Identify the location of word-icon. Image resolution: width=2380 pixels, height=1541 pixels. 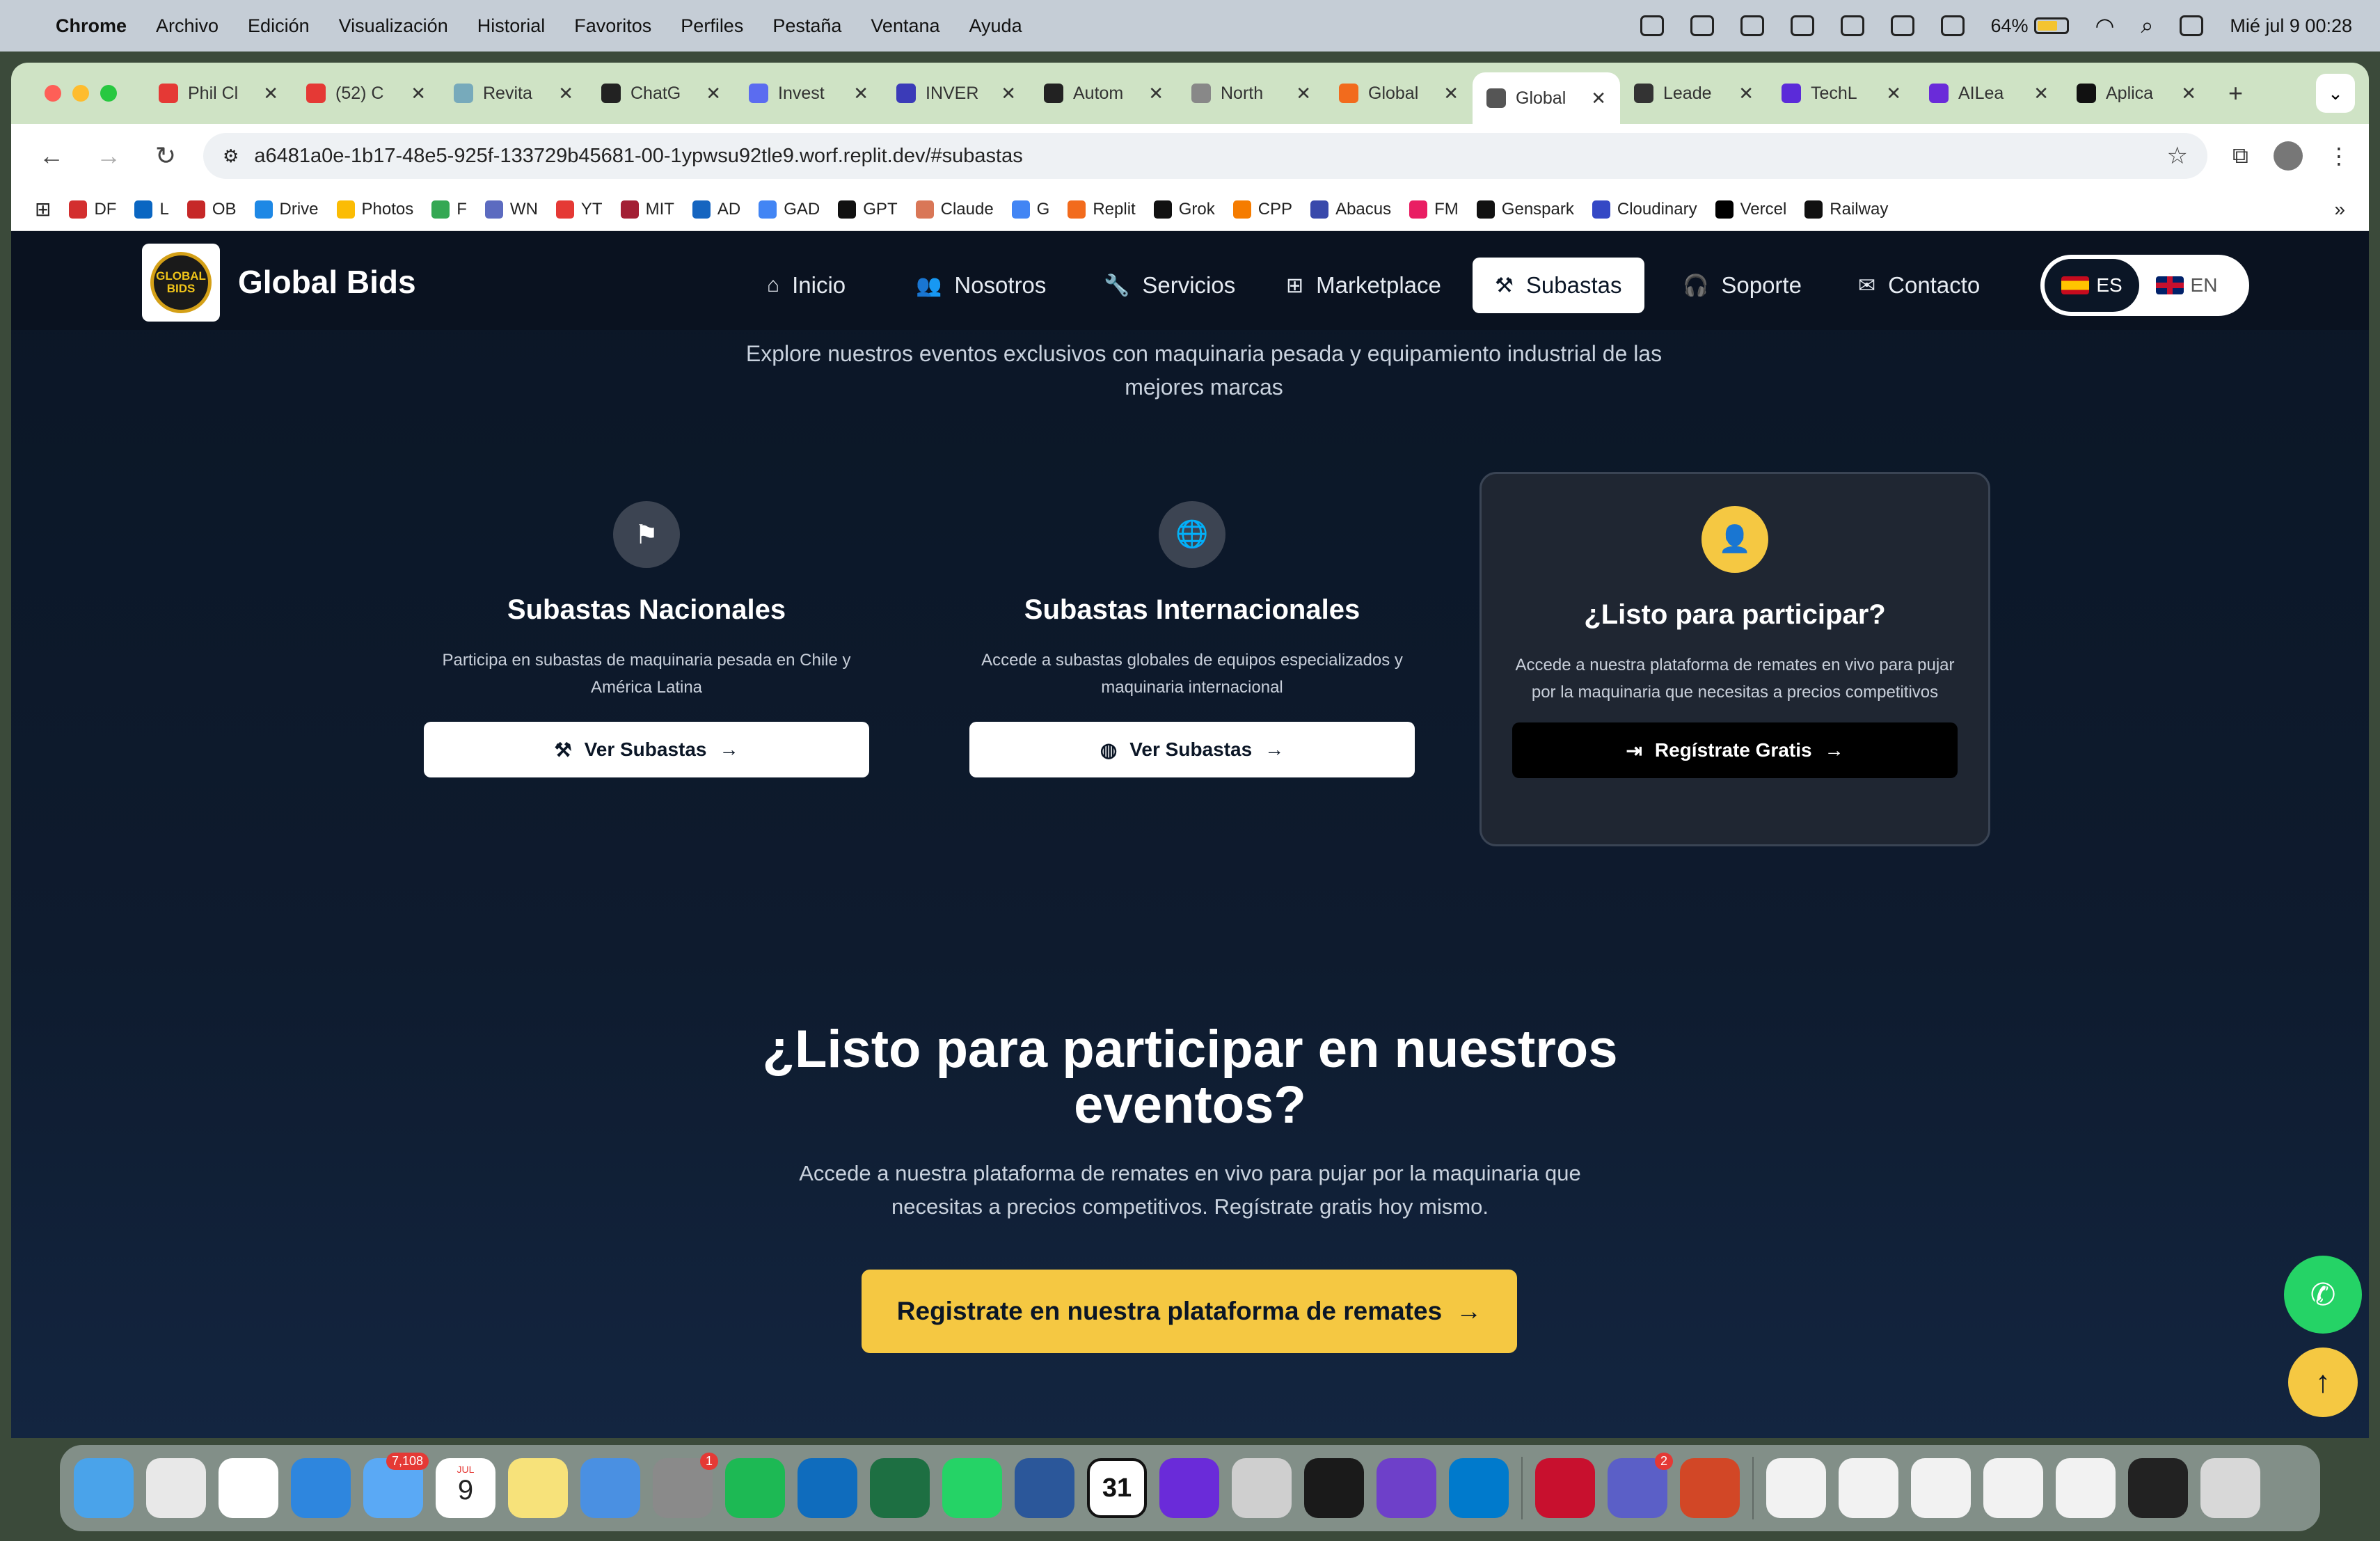
(1044, 1488).